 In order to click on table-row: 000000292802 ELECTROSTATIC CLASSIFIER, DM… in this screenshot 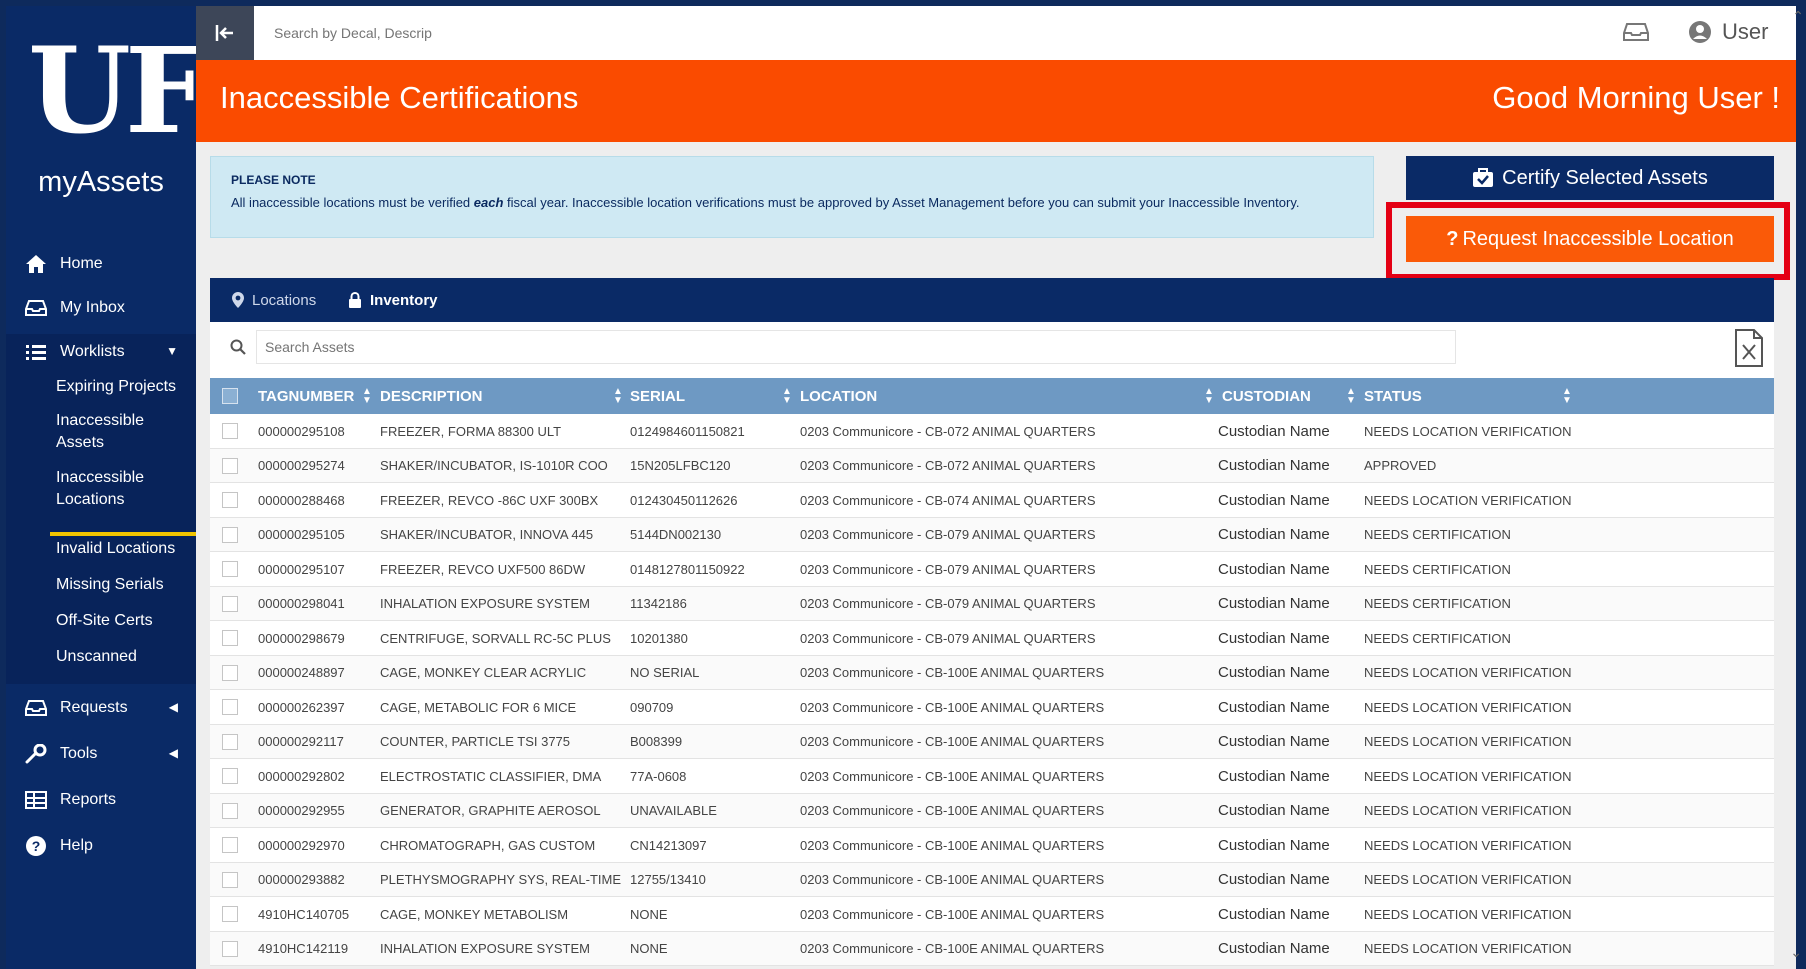, I will do `click(992, 776)`.